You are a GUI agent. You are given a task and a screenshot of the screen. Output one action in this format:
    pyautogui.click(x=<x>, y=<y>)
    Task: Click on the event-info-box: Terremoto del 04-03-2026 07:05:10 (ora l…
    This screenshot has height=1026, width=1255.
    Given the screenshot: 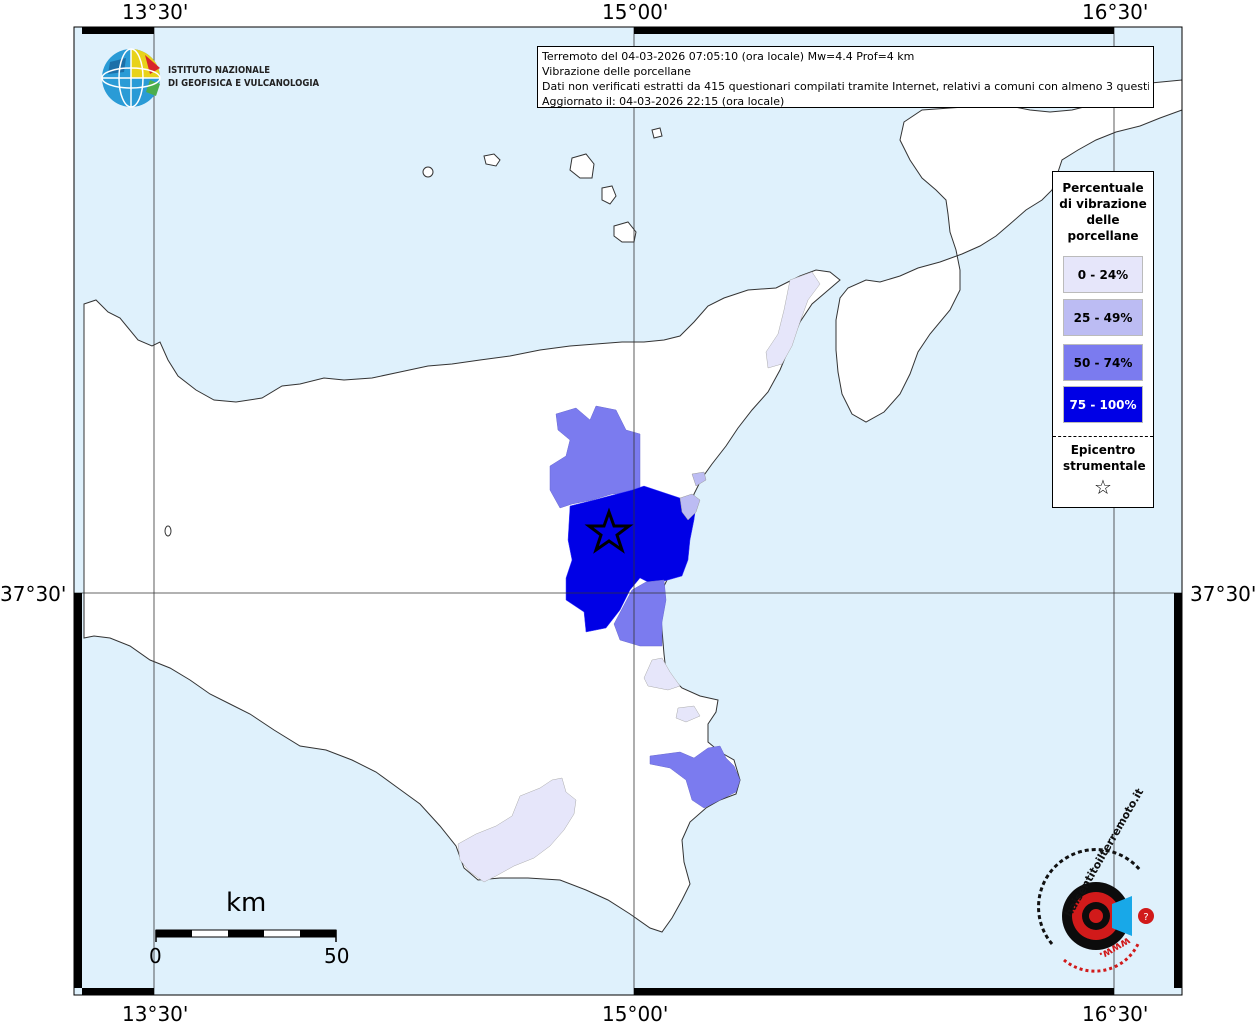 What is the action you would take?
    pyautogui.click(x=845, y=77)
    